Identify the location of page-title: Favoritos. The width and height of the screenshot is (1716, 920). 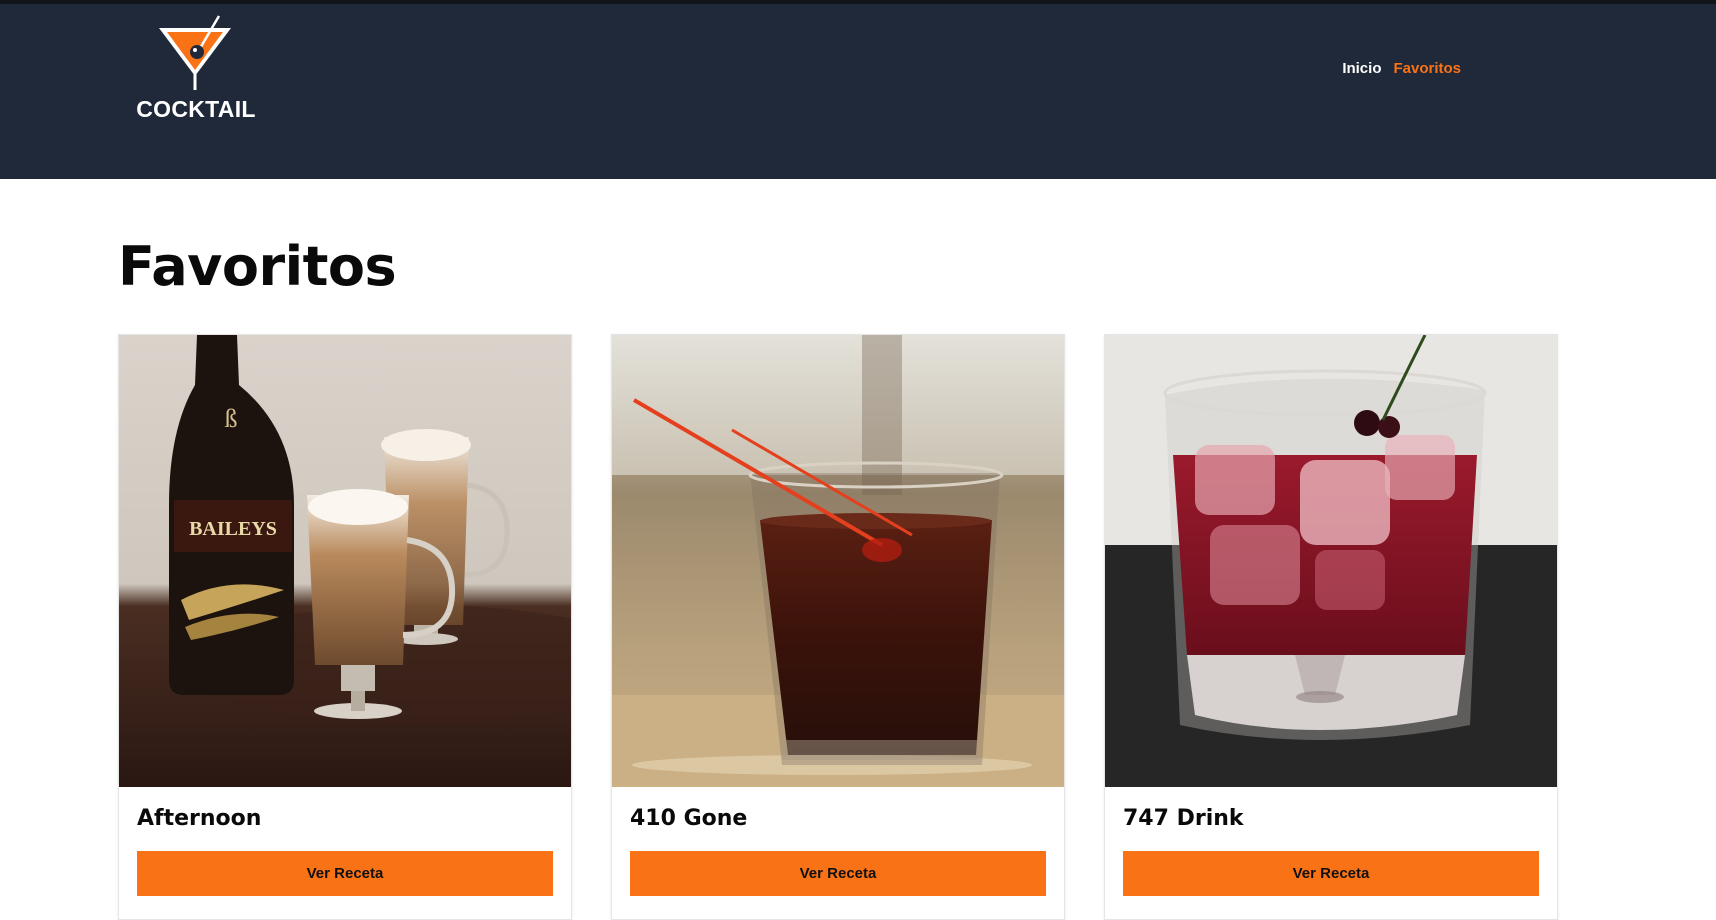
(257, 266).